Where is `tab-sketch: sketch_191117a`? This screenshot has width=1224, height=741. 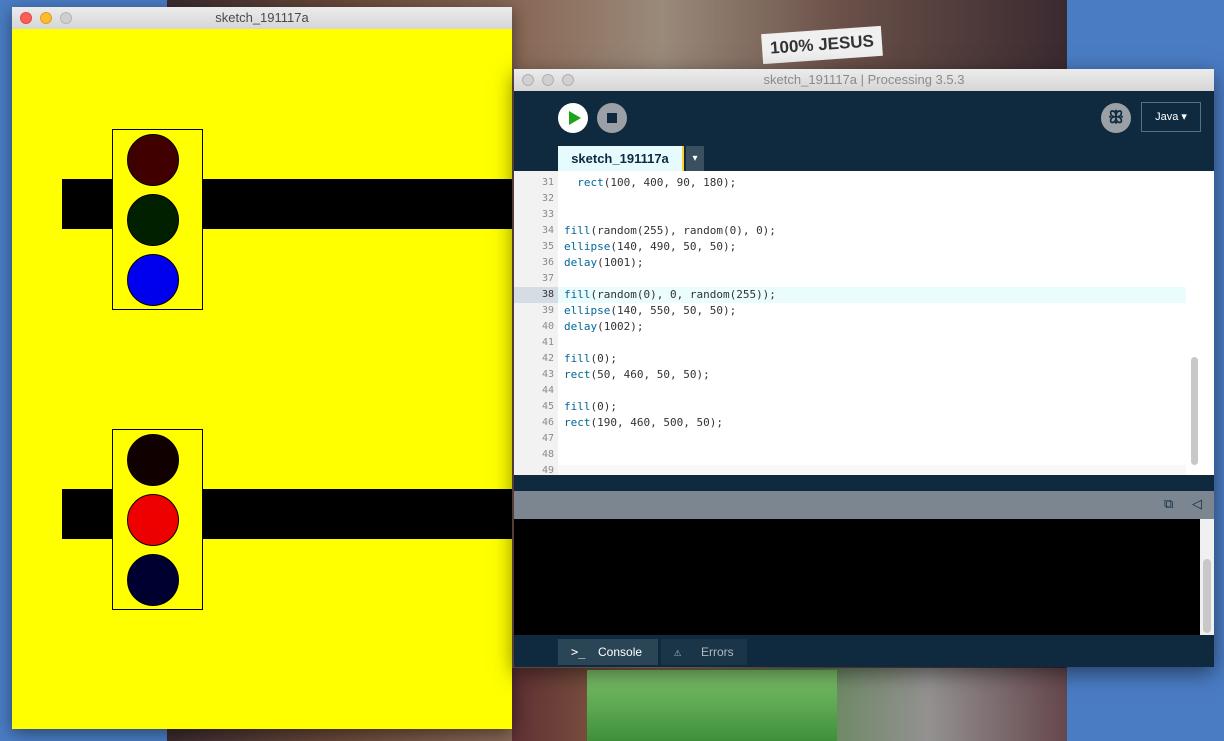 tab-sketch: sketch_191117a is located at coordinates (621, 158).